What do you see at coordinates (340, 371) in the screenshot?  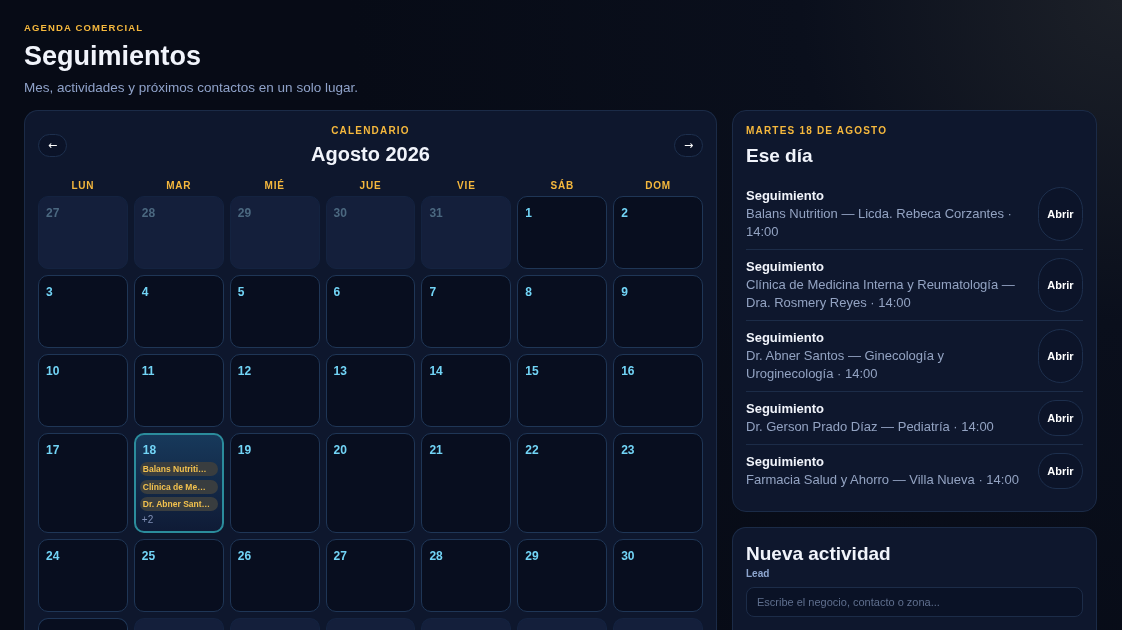 I see `day-number: 13` at bounding box center [340, 371].